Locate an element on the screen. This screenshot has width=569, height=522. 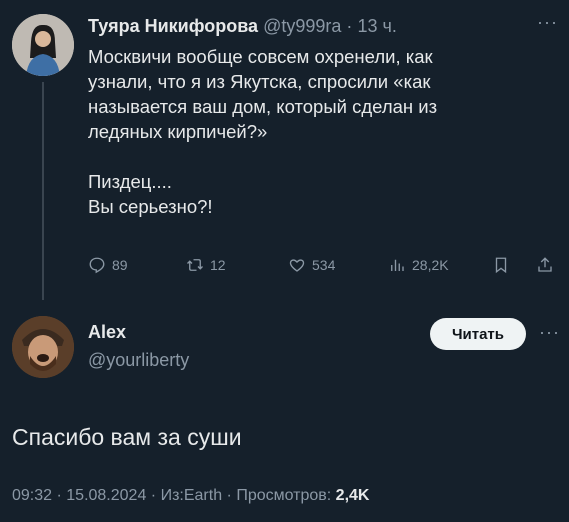
footer-source: Из:Earth is located at coordinates (191, 495).